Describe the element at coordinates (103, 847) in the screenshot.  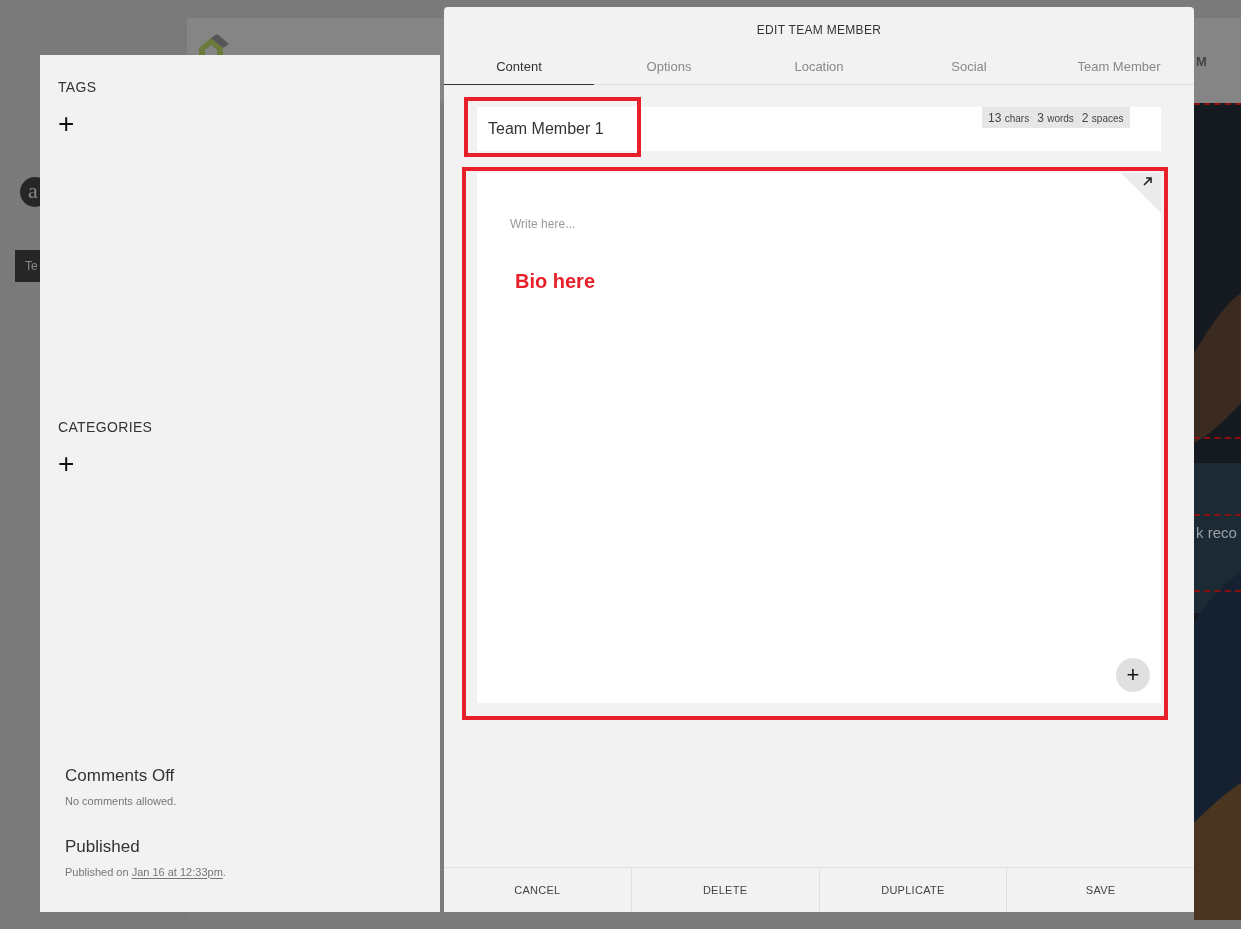
I see `setting-title: Published` at that location.